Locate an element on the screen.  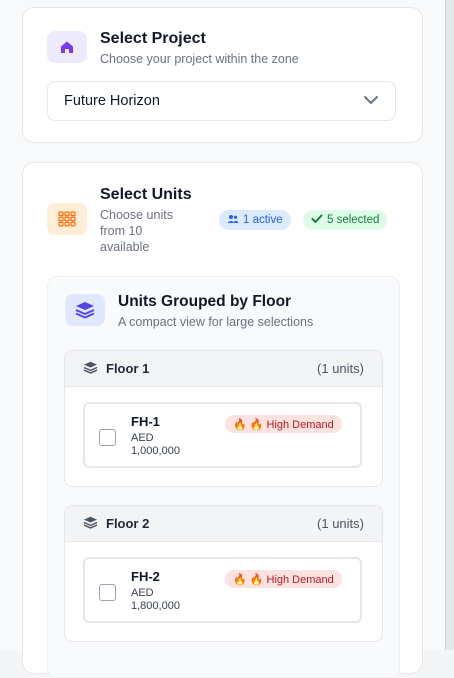
selected-count-badge: 5 selected is located at coordinates (345, 220).